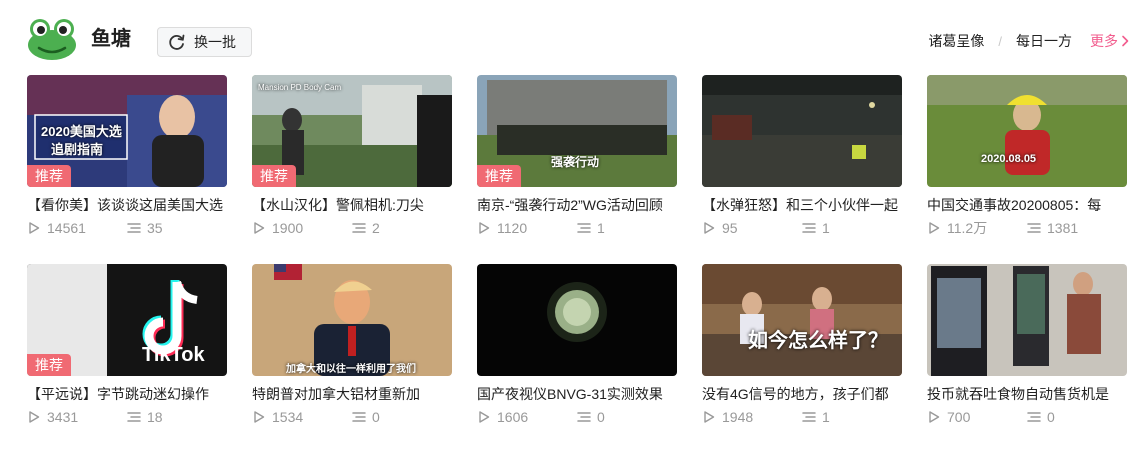 Image resolution: width=1140 pixels, height=451 pixels. Describe the element at coordinates (738, 417) in the screenshot. I see `view-count-value: 1948` at that location.